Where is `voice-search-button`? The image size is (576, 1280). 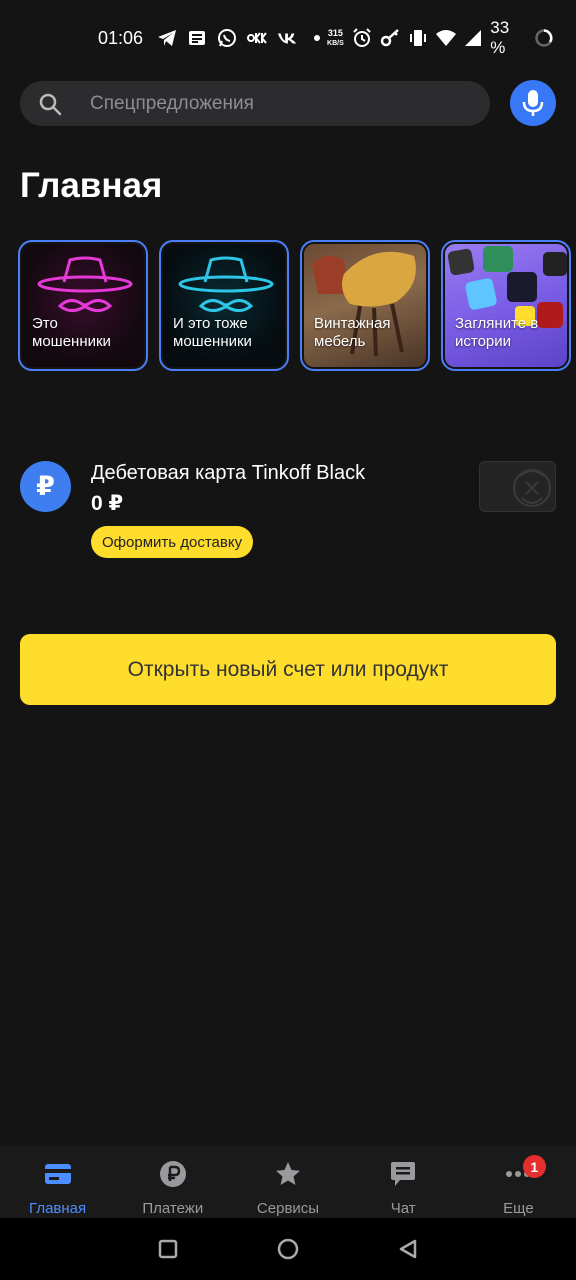
voice-search-button is located at coordinates (533, 103).